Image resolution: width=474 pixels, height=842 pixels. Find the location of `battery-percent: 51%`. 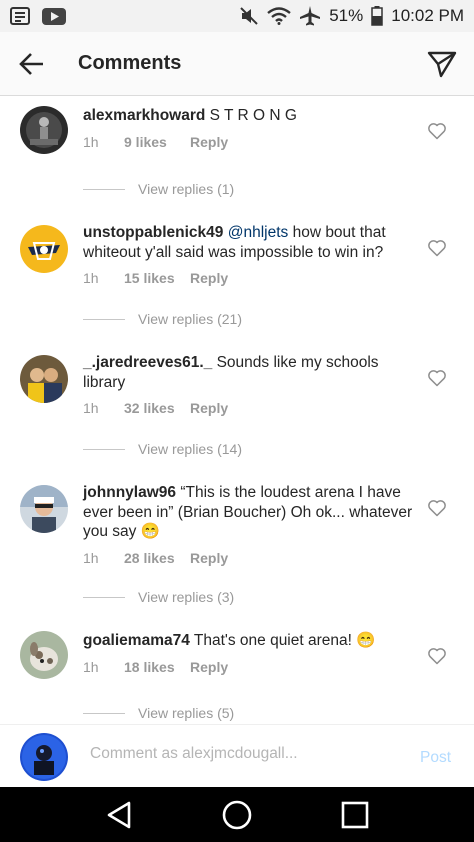

battery-percent: 51% is located at coordinates (346, 15).